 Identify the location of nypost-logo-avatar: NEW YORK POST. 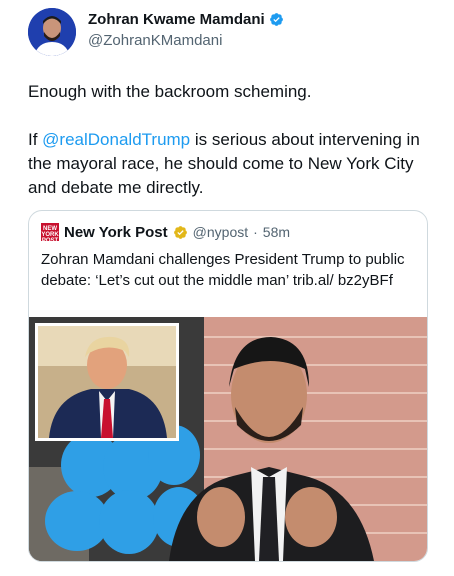
(50, 233).